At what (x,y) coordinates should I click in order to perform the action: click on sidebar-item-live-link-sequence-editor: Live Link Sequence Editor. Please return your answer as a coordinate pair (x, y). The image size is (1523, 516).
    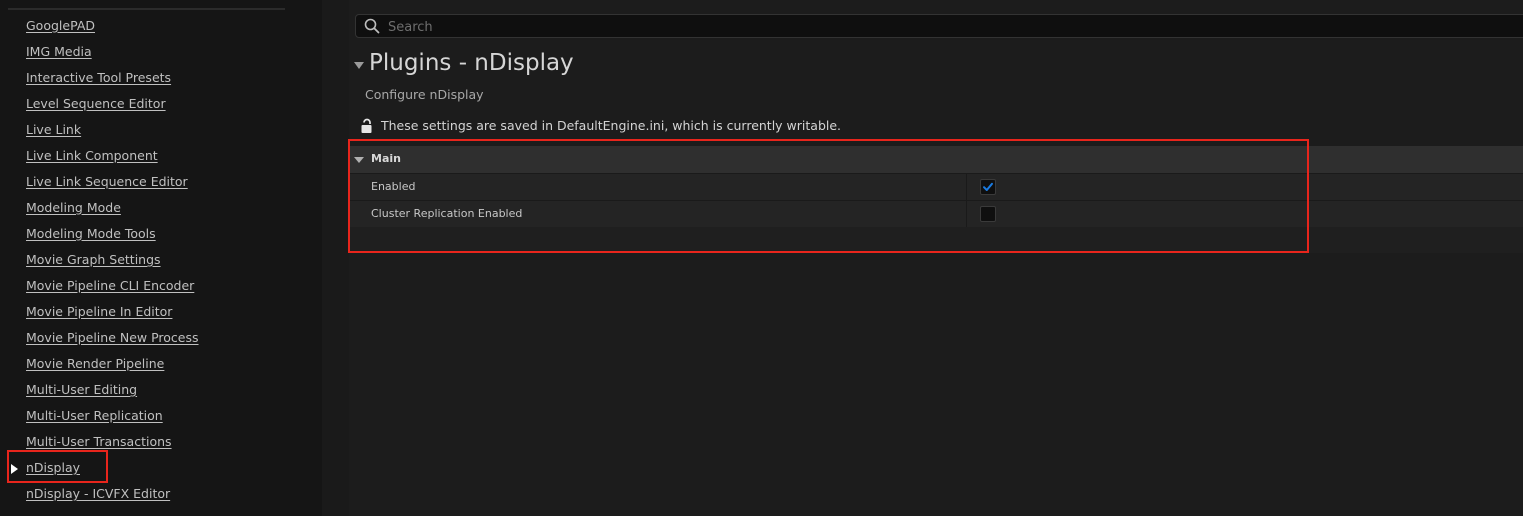
    Looking at the image, I should click on (161, 183).